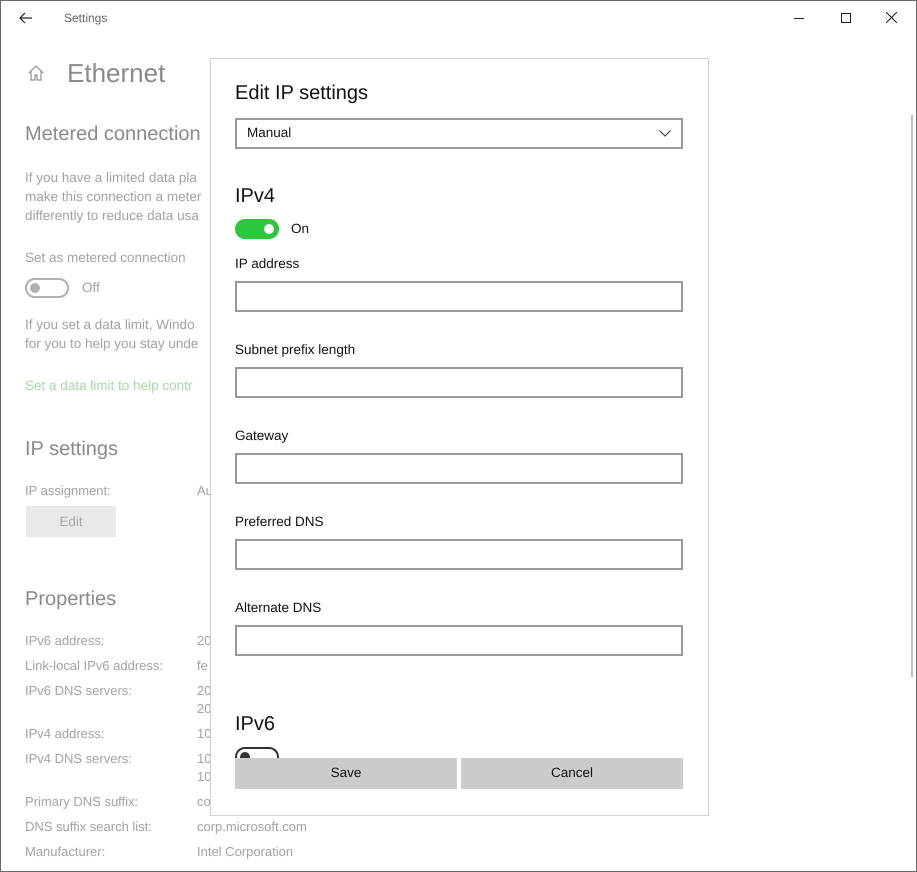 The height and width of the screenshot is (872, 917). I want to click on property-label: IPv6 DNS servers:, so click(79, 691).